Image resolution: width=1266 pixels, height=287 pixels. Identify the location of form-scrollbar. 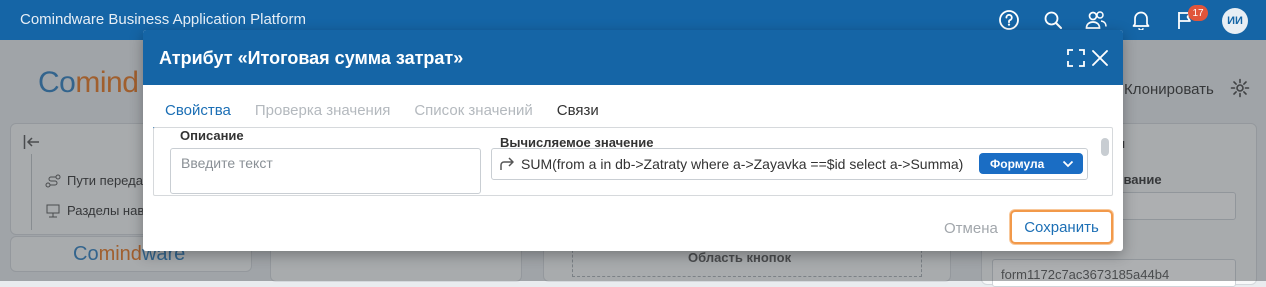
(1105, 147).